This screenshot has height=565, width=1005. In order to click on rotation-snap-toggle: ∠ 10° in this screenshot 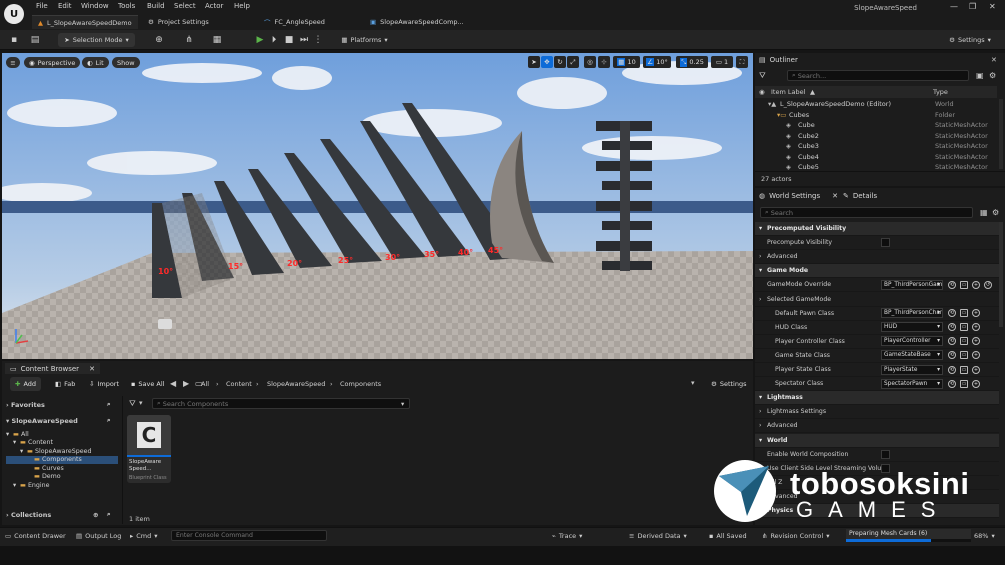, I will do `click(657, 62)`.